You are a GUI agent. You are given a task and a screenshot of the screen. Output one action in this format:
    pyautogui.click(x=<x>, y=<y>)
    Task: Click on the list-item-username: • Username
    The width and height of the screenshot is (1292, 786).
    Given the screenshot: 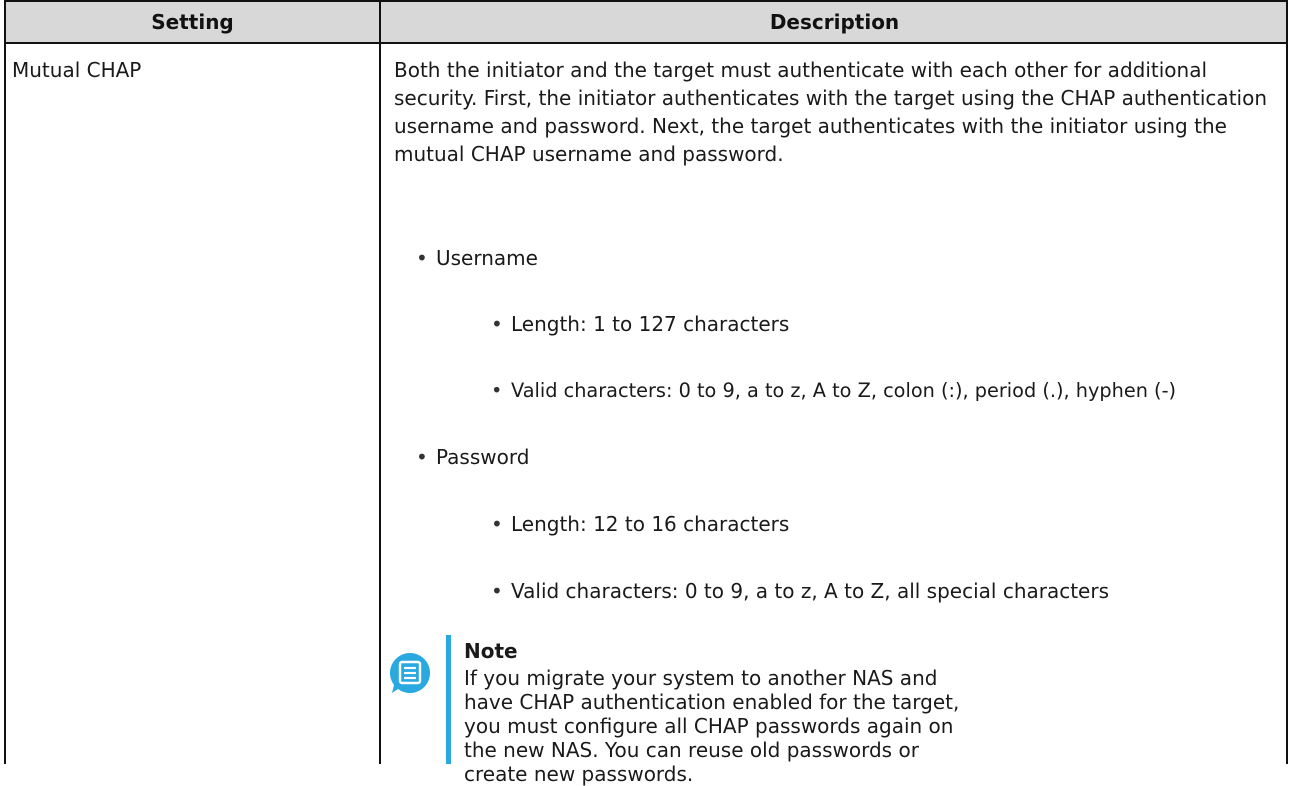 What is the action you would take?
    pyautogui.click(x=477, y=258)
    